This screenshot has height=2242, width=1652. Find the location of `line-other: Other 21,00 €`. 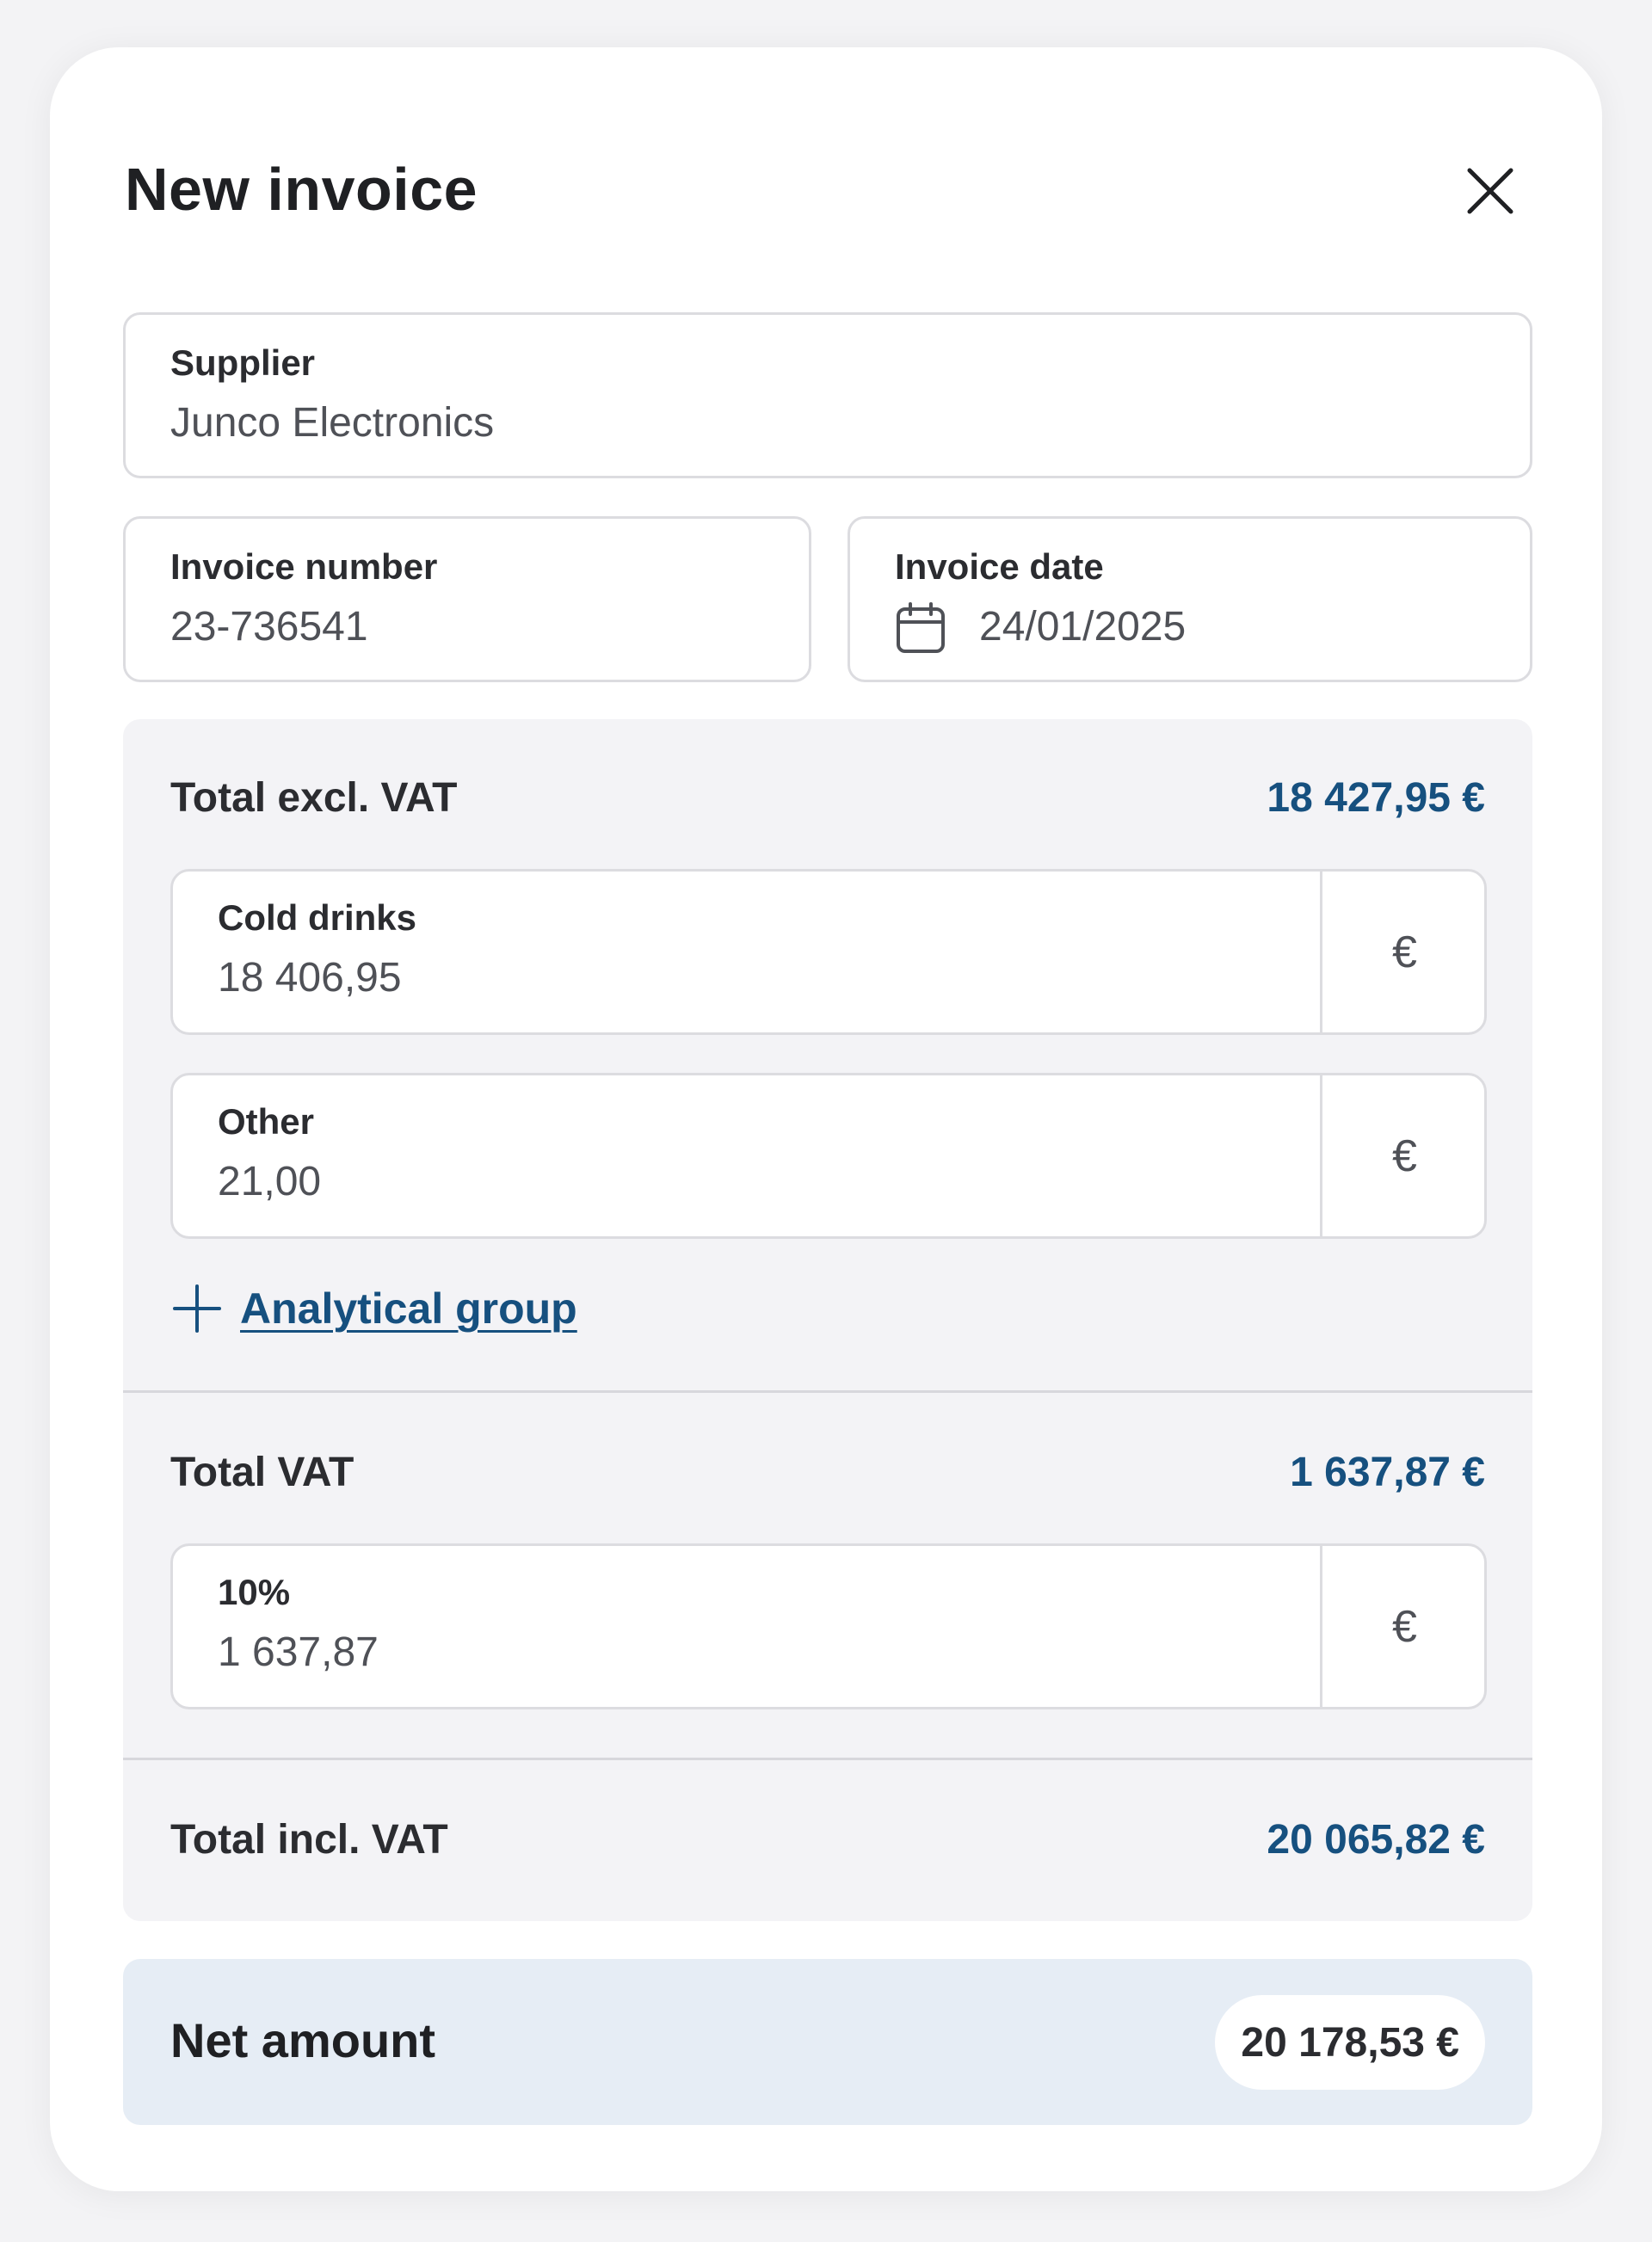

line-other: Other 21,00 € is located at coordinates (828, 1156).